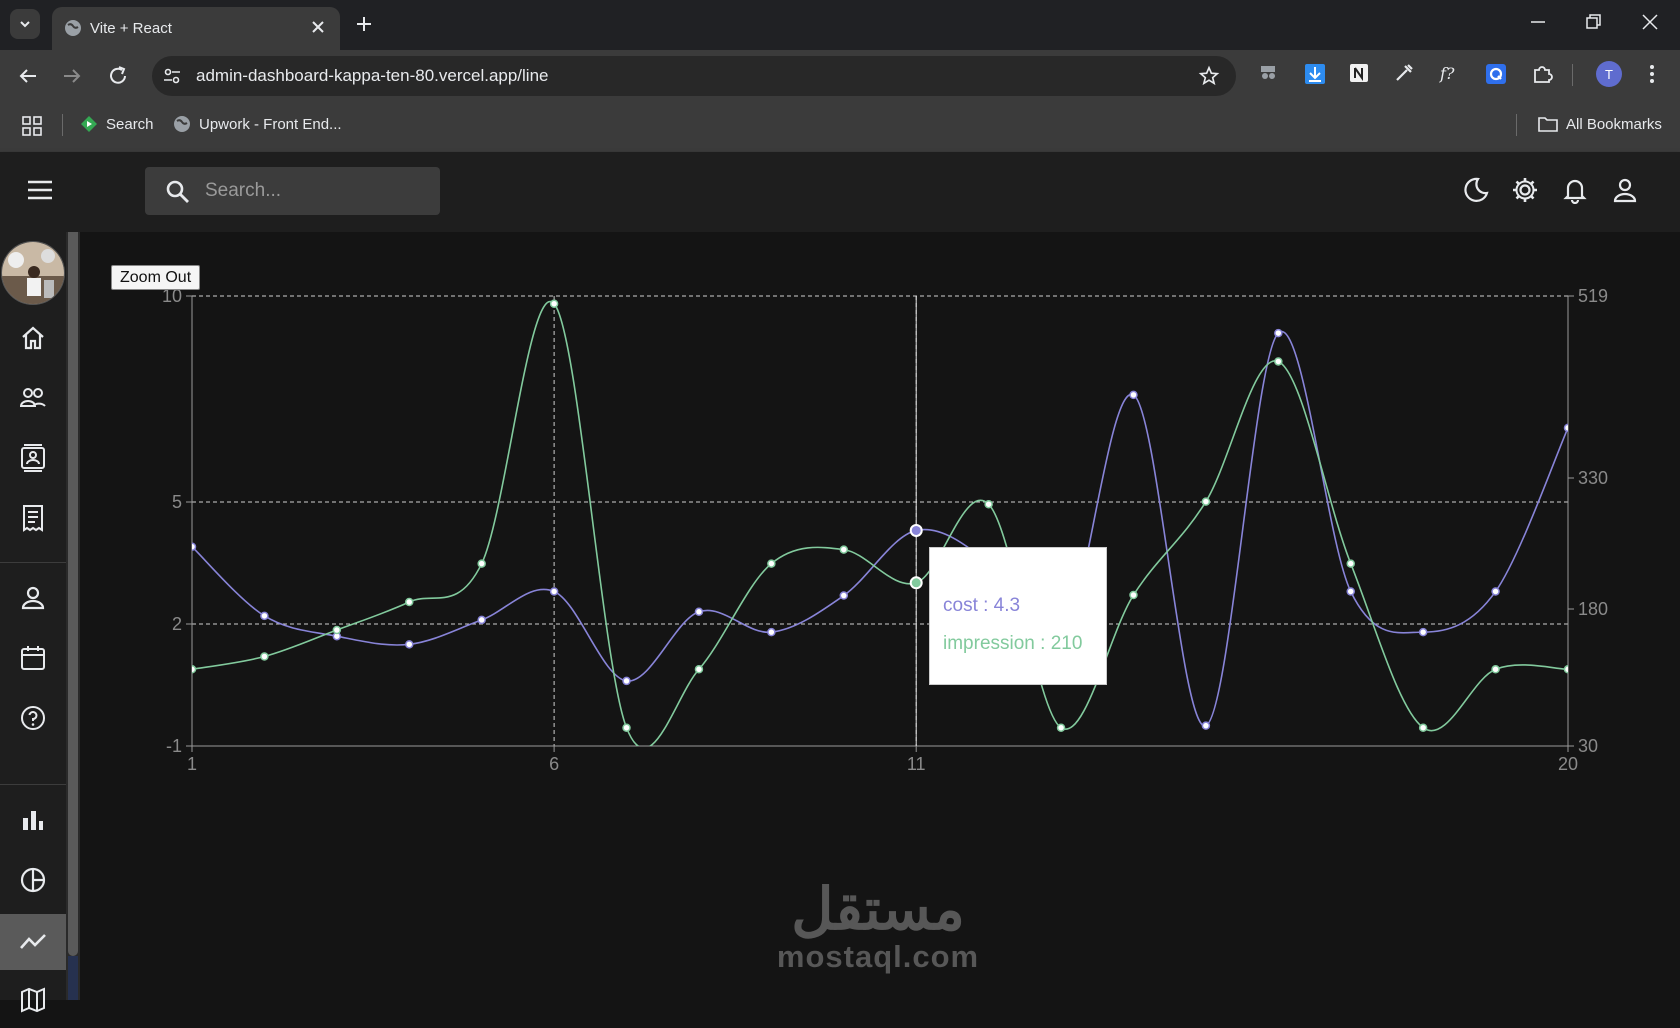 This screenshot has width=1680, height=1028. What do you see at coordinates (840, 192) in the screenshot?
I see `app-topbar` at bounding box center [840, 192].